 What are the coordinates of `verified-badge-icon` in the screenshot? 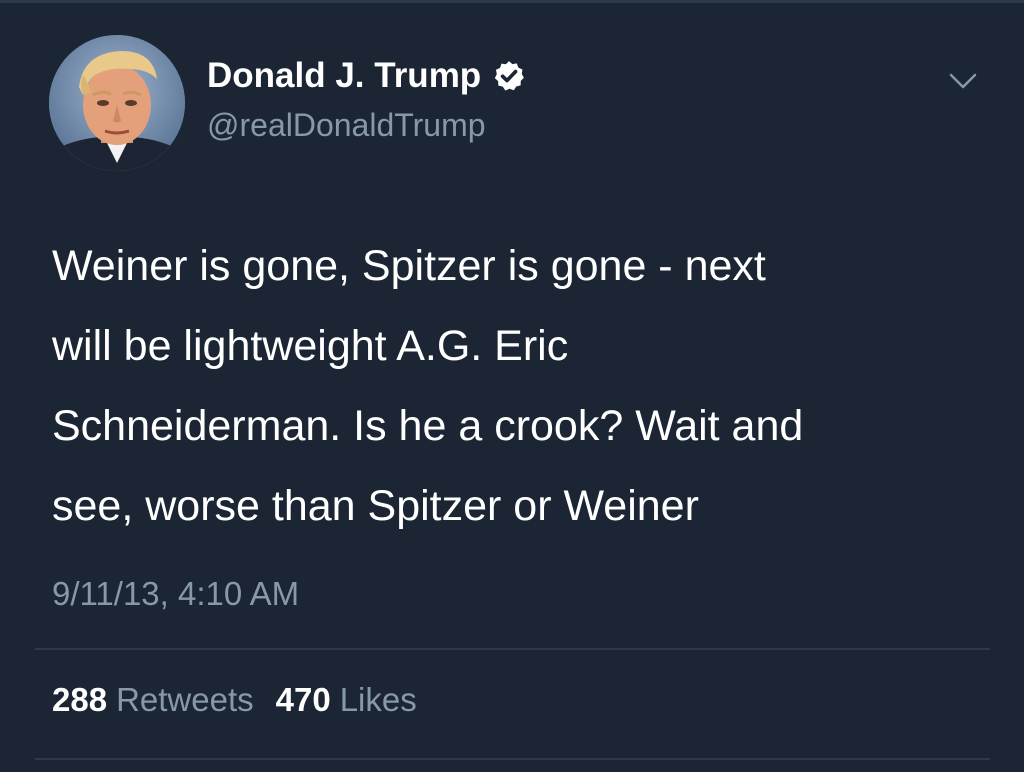 It's located at (509, 76).